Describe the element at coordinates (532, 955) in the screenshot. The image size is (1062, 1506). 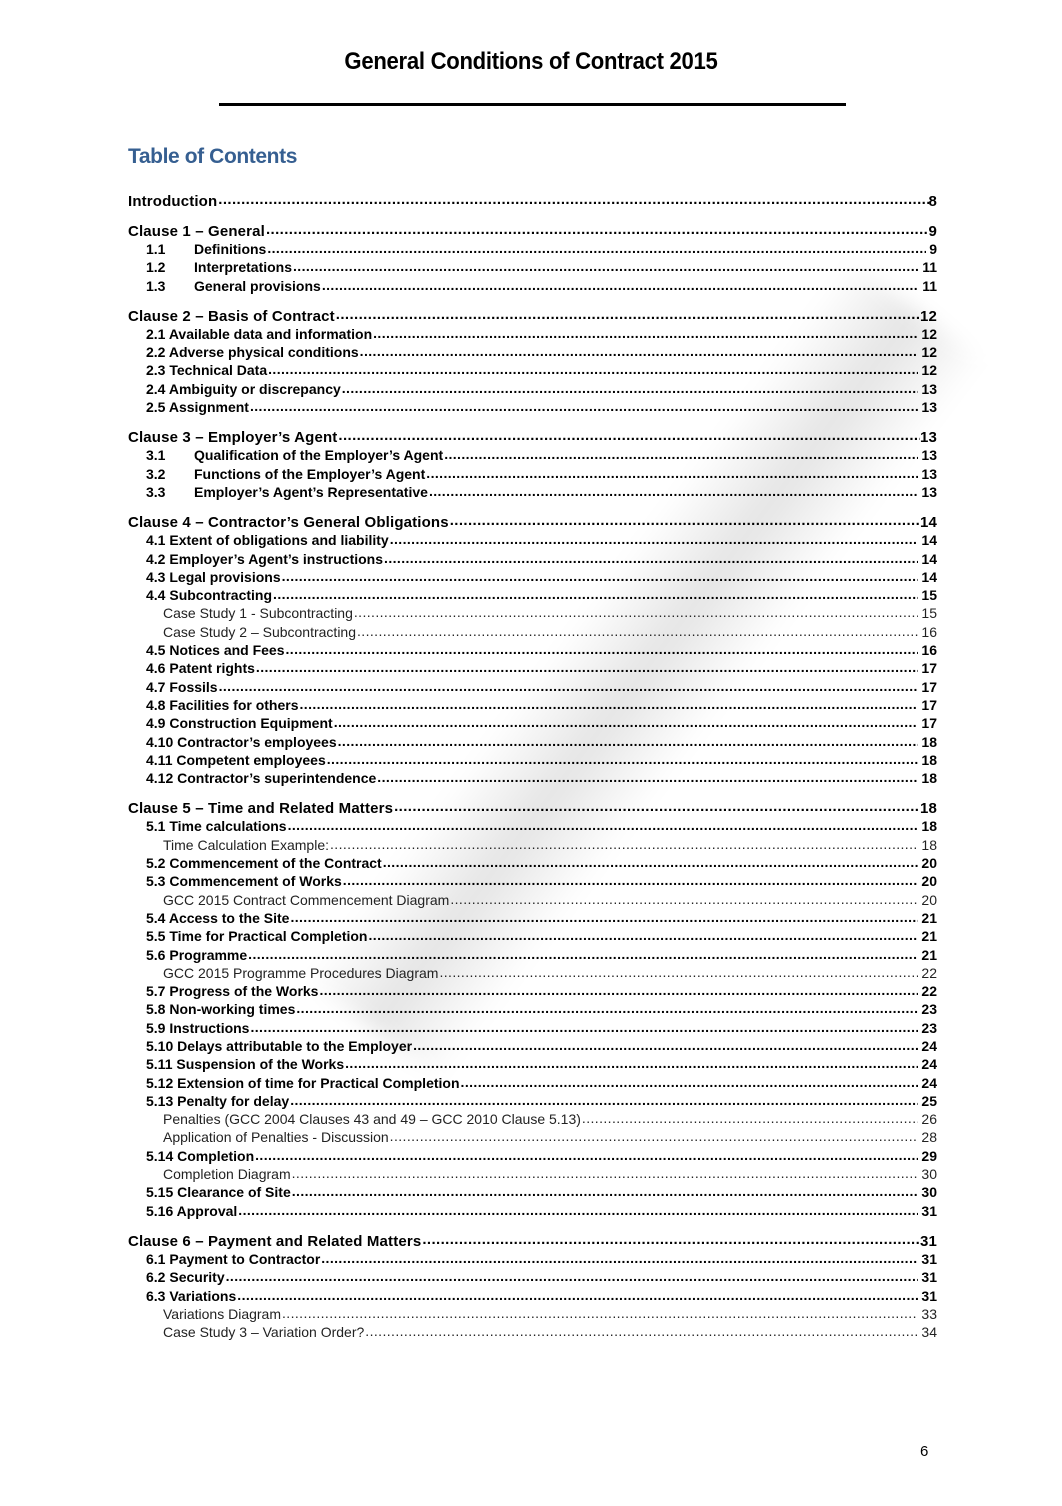
I see `toc-section-entry: 5.6 Programme 21` at that location.